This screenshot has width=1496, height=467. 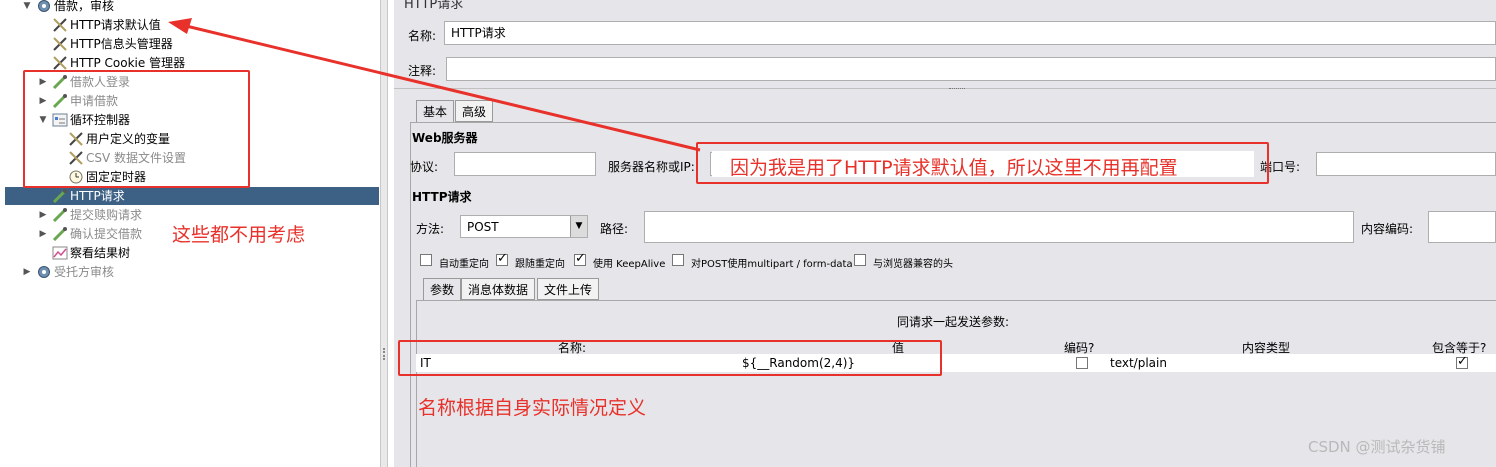 What do you see at coordinates (136, 129) in the screenshot?
I see `ignore-highlight-box` at bounding box center [136, 129].